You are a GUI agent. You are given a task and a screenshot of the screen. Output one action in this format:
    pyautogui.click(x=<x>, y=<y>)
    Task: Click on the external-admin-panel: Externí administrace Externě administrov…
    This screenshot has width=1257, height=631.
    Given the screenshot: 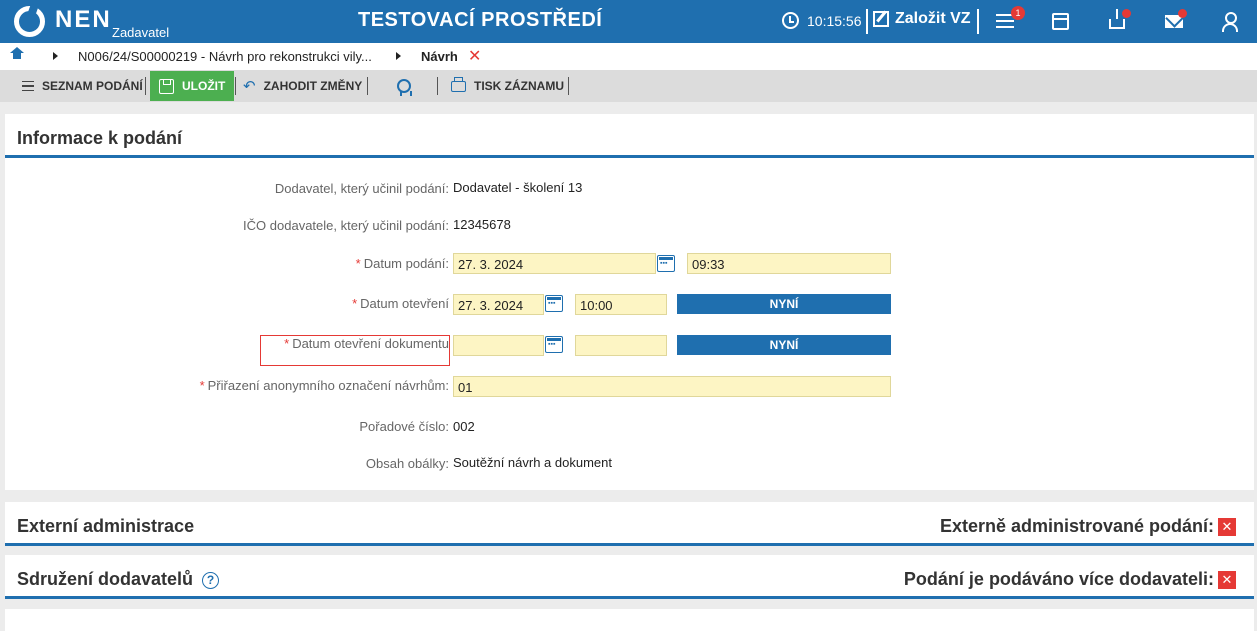 What is the action you would take?
    pyautogui.click(x=629, y=524)
    